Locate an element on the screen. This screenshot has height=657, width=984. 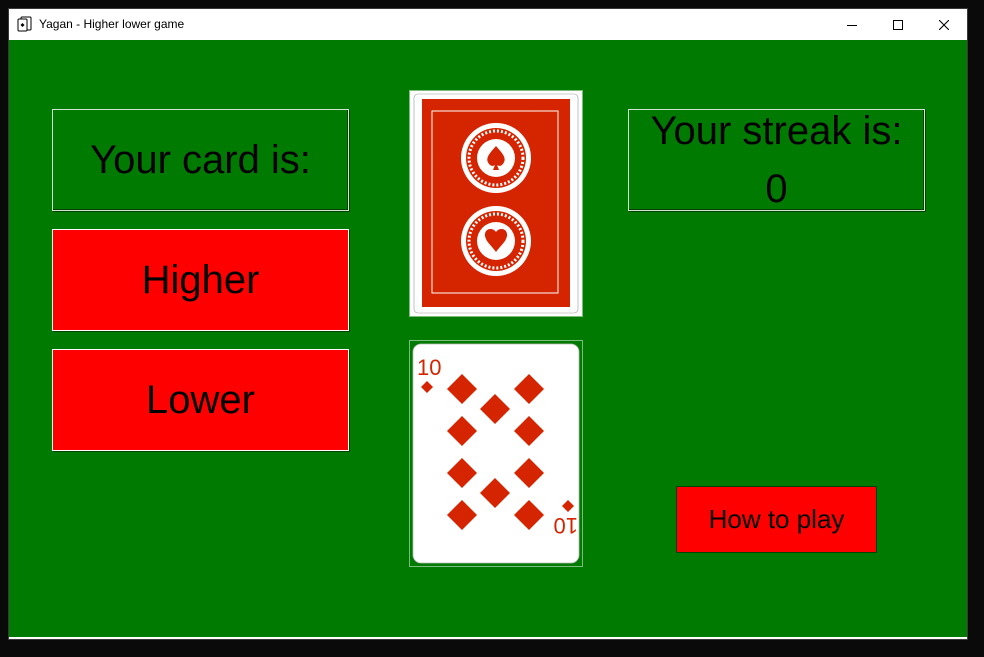
maximize-button is located at coordinates (898, 24).